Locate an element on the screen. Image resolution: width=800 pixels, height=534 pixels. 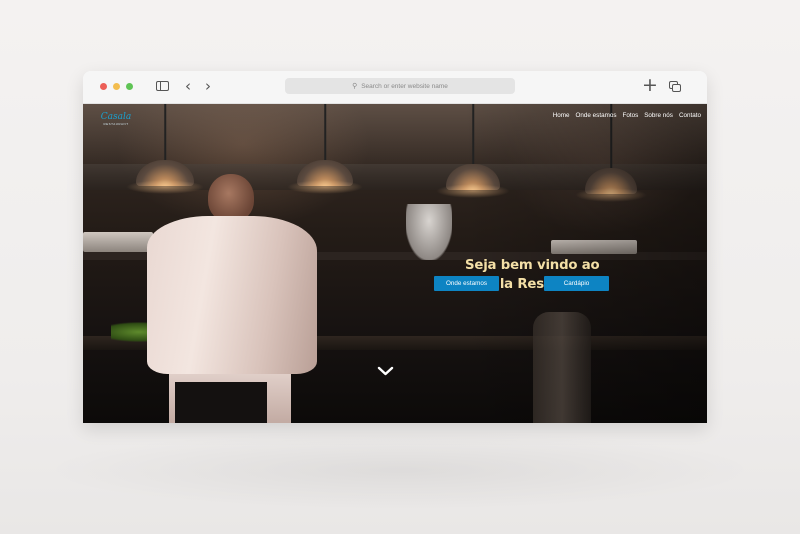
hero-background-plates is located at coordinates (118, 242).